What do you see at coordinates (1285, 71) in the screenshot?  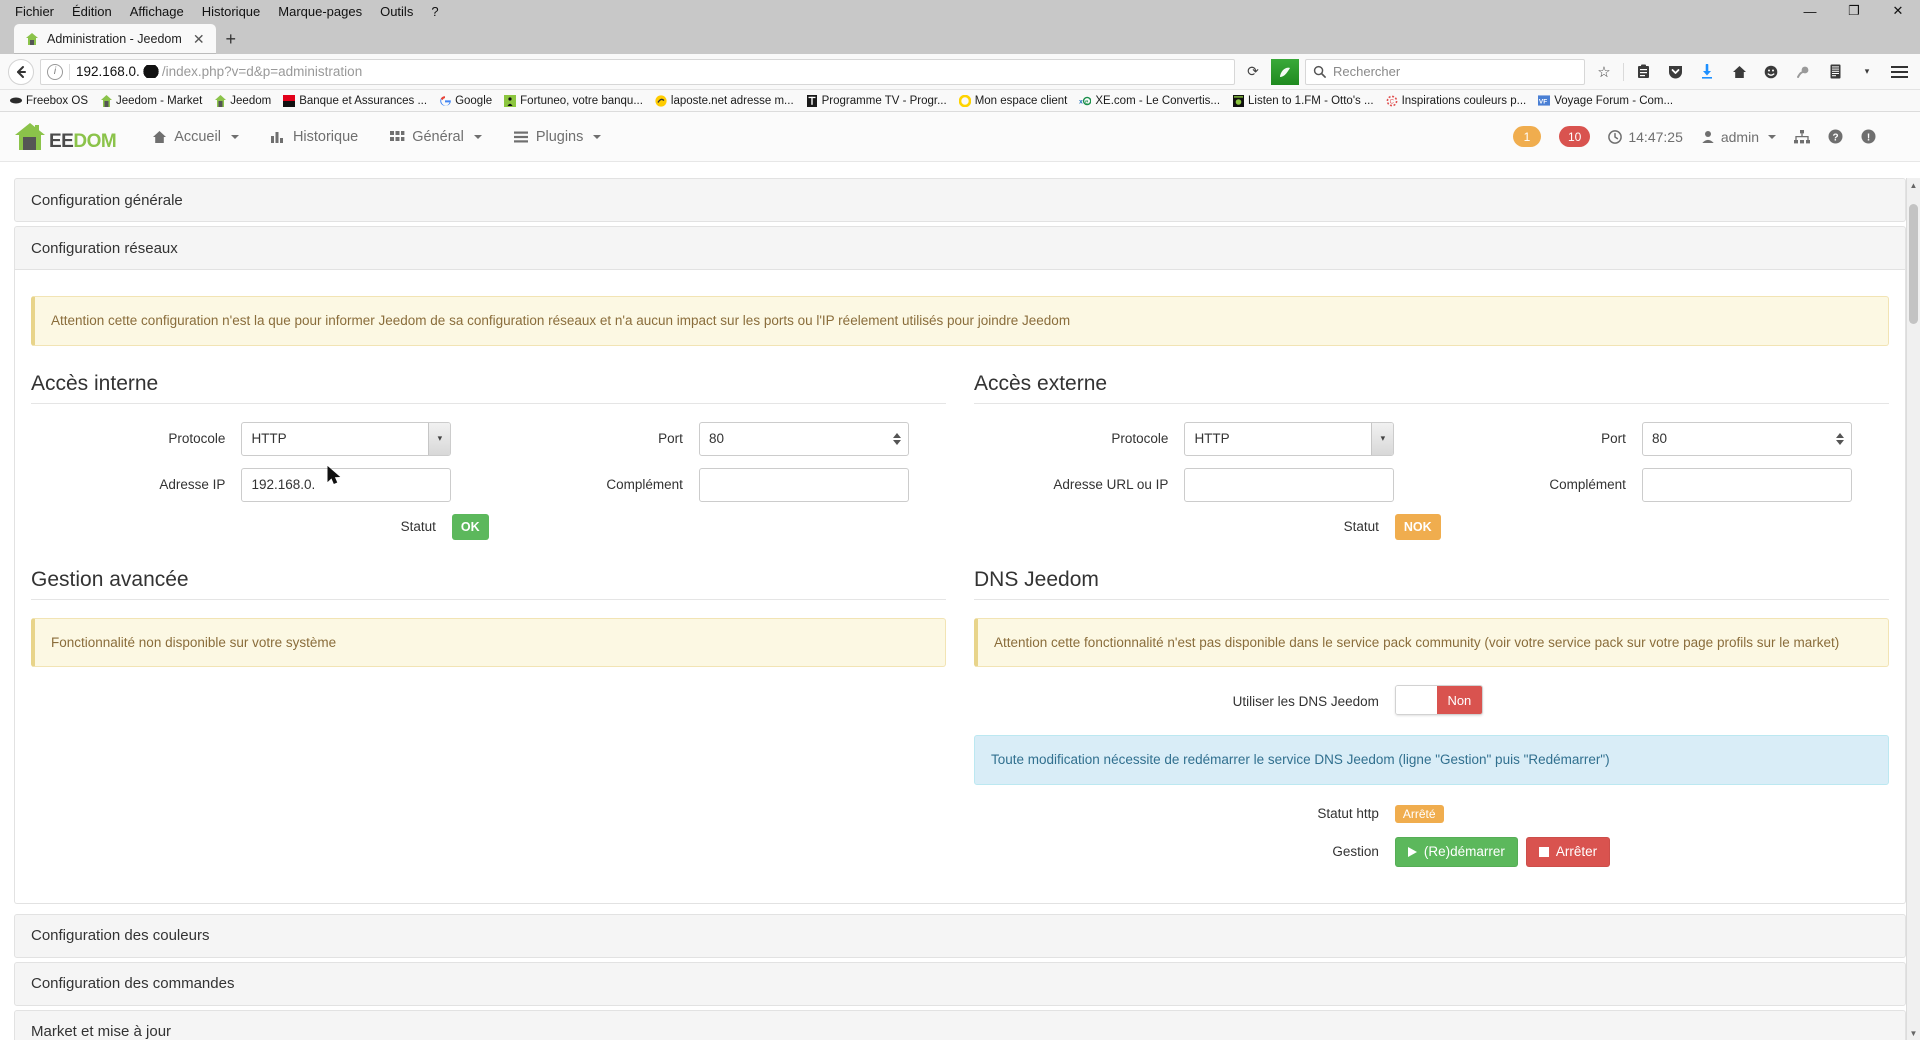 I see `extension-green-icon` at bounding box center [1285, 71].